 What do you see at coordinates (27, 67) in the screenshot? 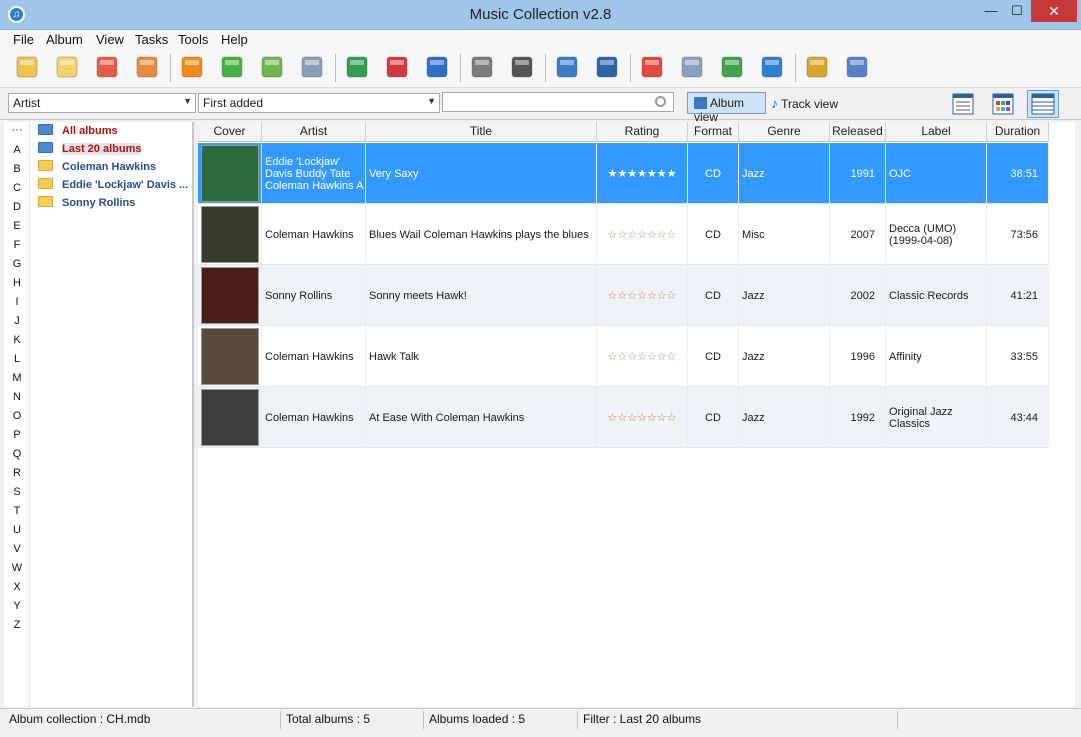
I see `add-album-icon` at bounding box center [27, 67].